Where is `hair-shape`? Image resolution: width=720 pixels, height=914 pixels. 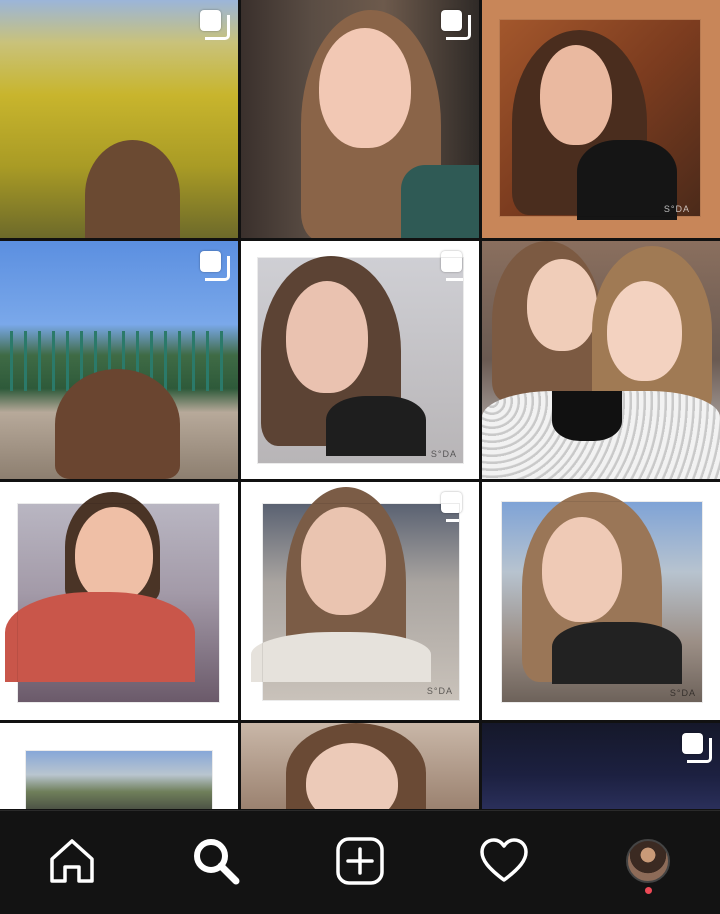 hair-shape is located at coordinates (117, 424).